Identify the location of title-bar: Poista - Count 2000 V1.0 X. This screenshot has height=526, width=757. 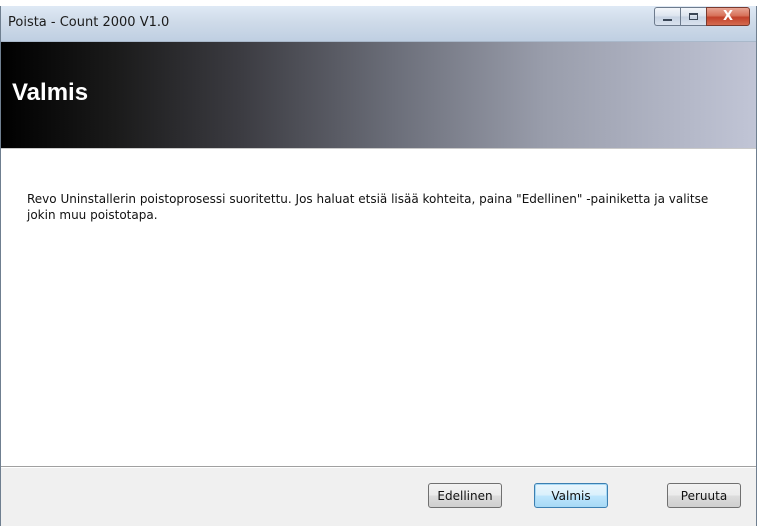
(378, 24).